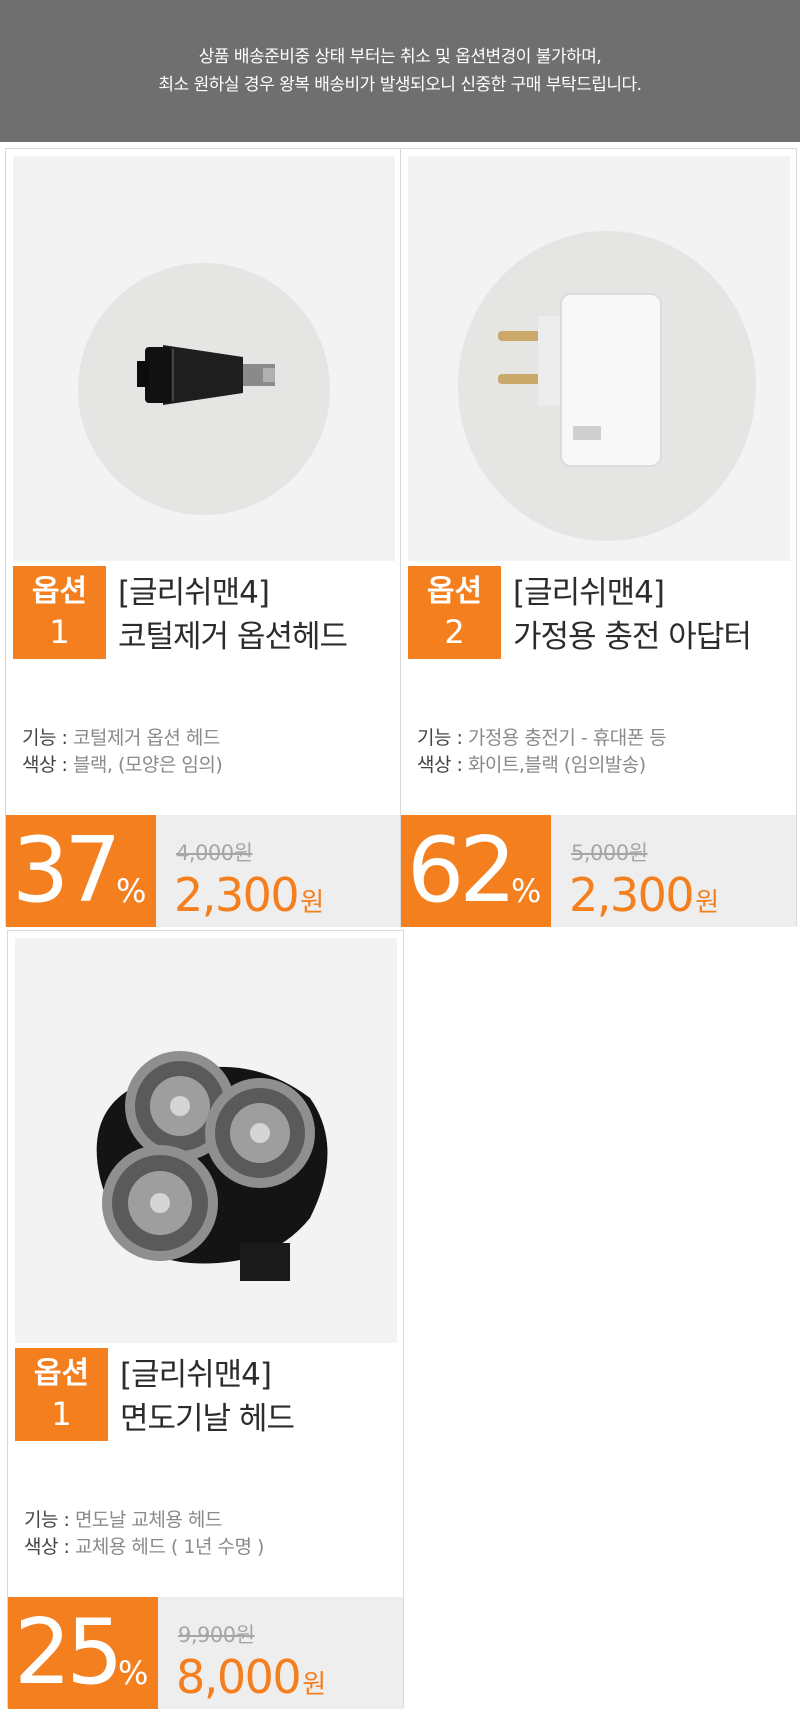  What do you see at coordinates (233, 615) in the screenshot?
I see `product-title: [글리쉬맨4] 코털제거 옵션헤드` at bounding box center [233, 615].